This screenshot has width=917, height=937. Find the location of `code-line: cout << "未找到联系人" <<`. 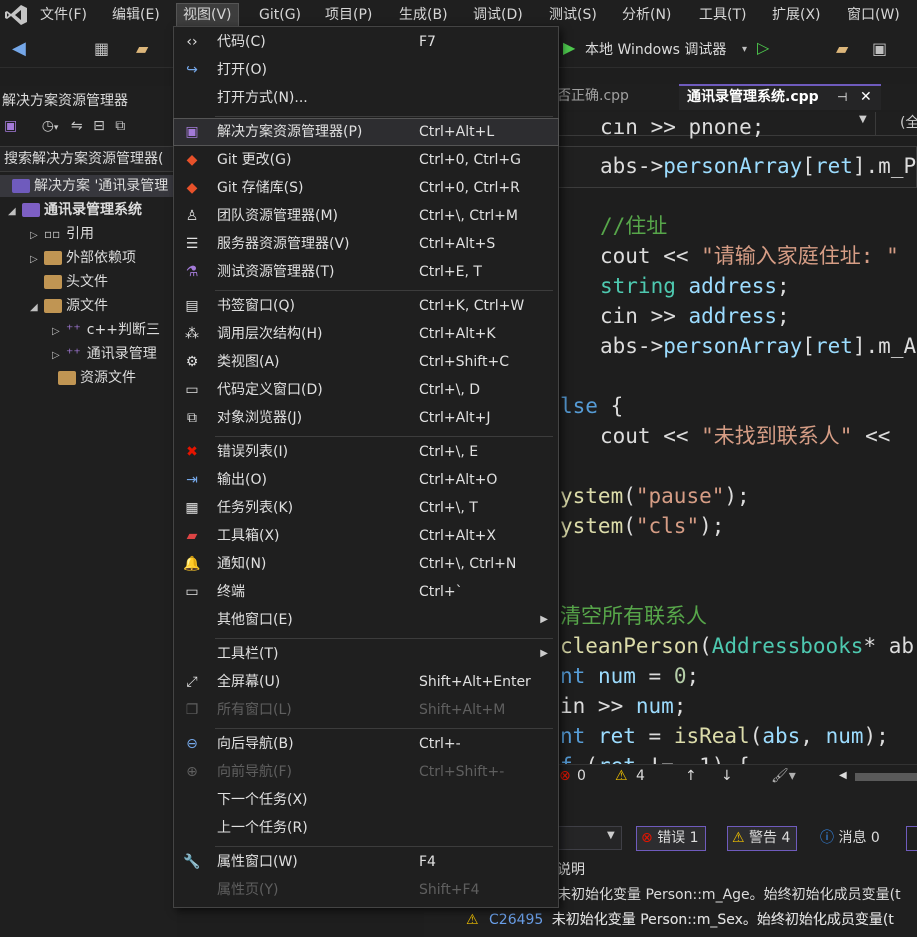

code-line: cout << "未找到联系人" << is located at coordinates (745, 436).